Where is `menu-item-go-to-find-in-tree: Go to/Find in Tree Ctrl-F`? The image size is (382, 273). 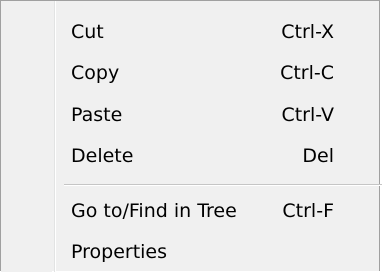
menu-item-go-to-find-in-tree: Go to/Find in Tree Ctrl-F is located at coordinates (191, 212).